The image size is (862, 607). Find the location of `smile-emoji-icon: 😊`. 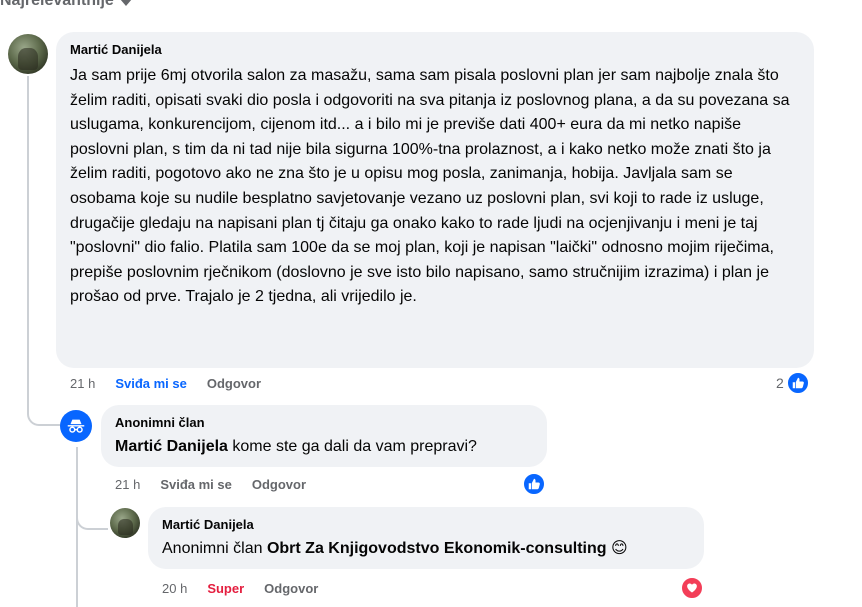

smile-emoji-icon: 😊 is located at coordinates (619, 548).